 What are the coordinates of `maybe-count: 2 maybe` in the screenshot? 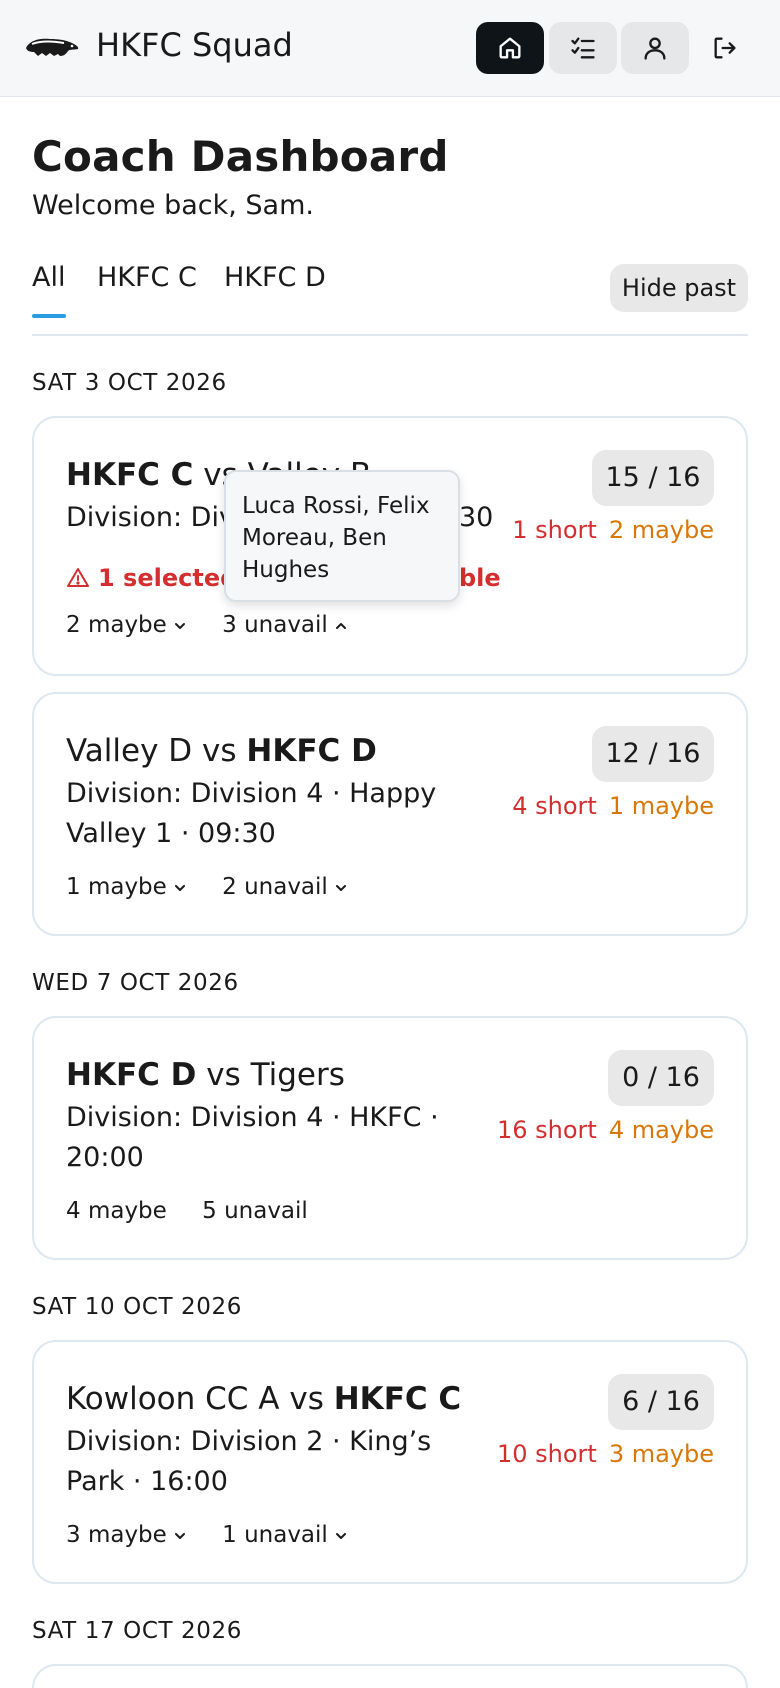 It's located at (661, 530).